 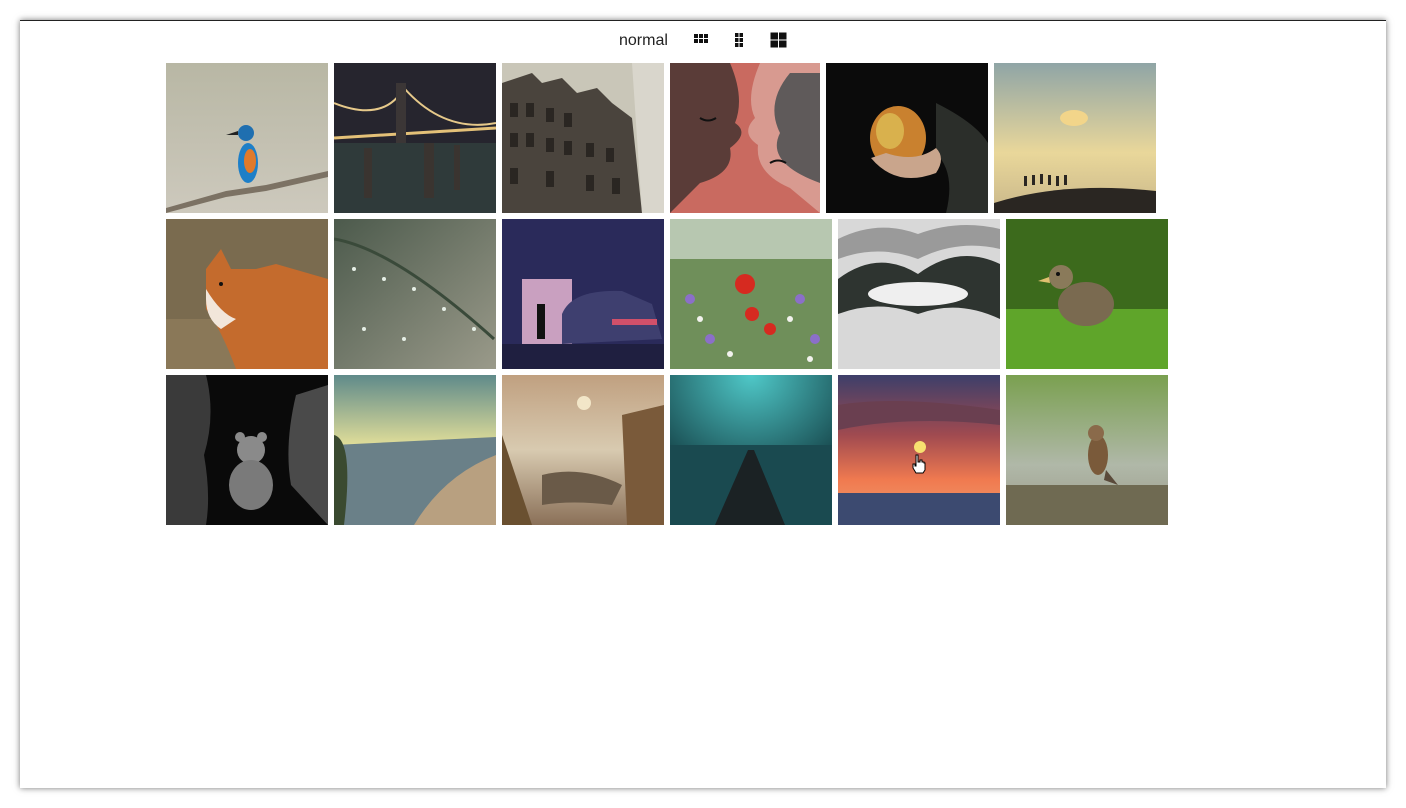 I want to click on gallery-image-teddy, so click(x=247, y=450).